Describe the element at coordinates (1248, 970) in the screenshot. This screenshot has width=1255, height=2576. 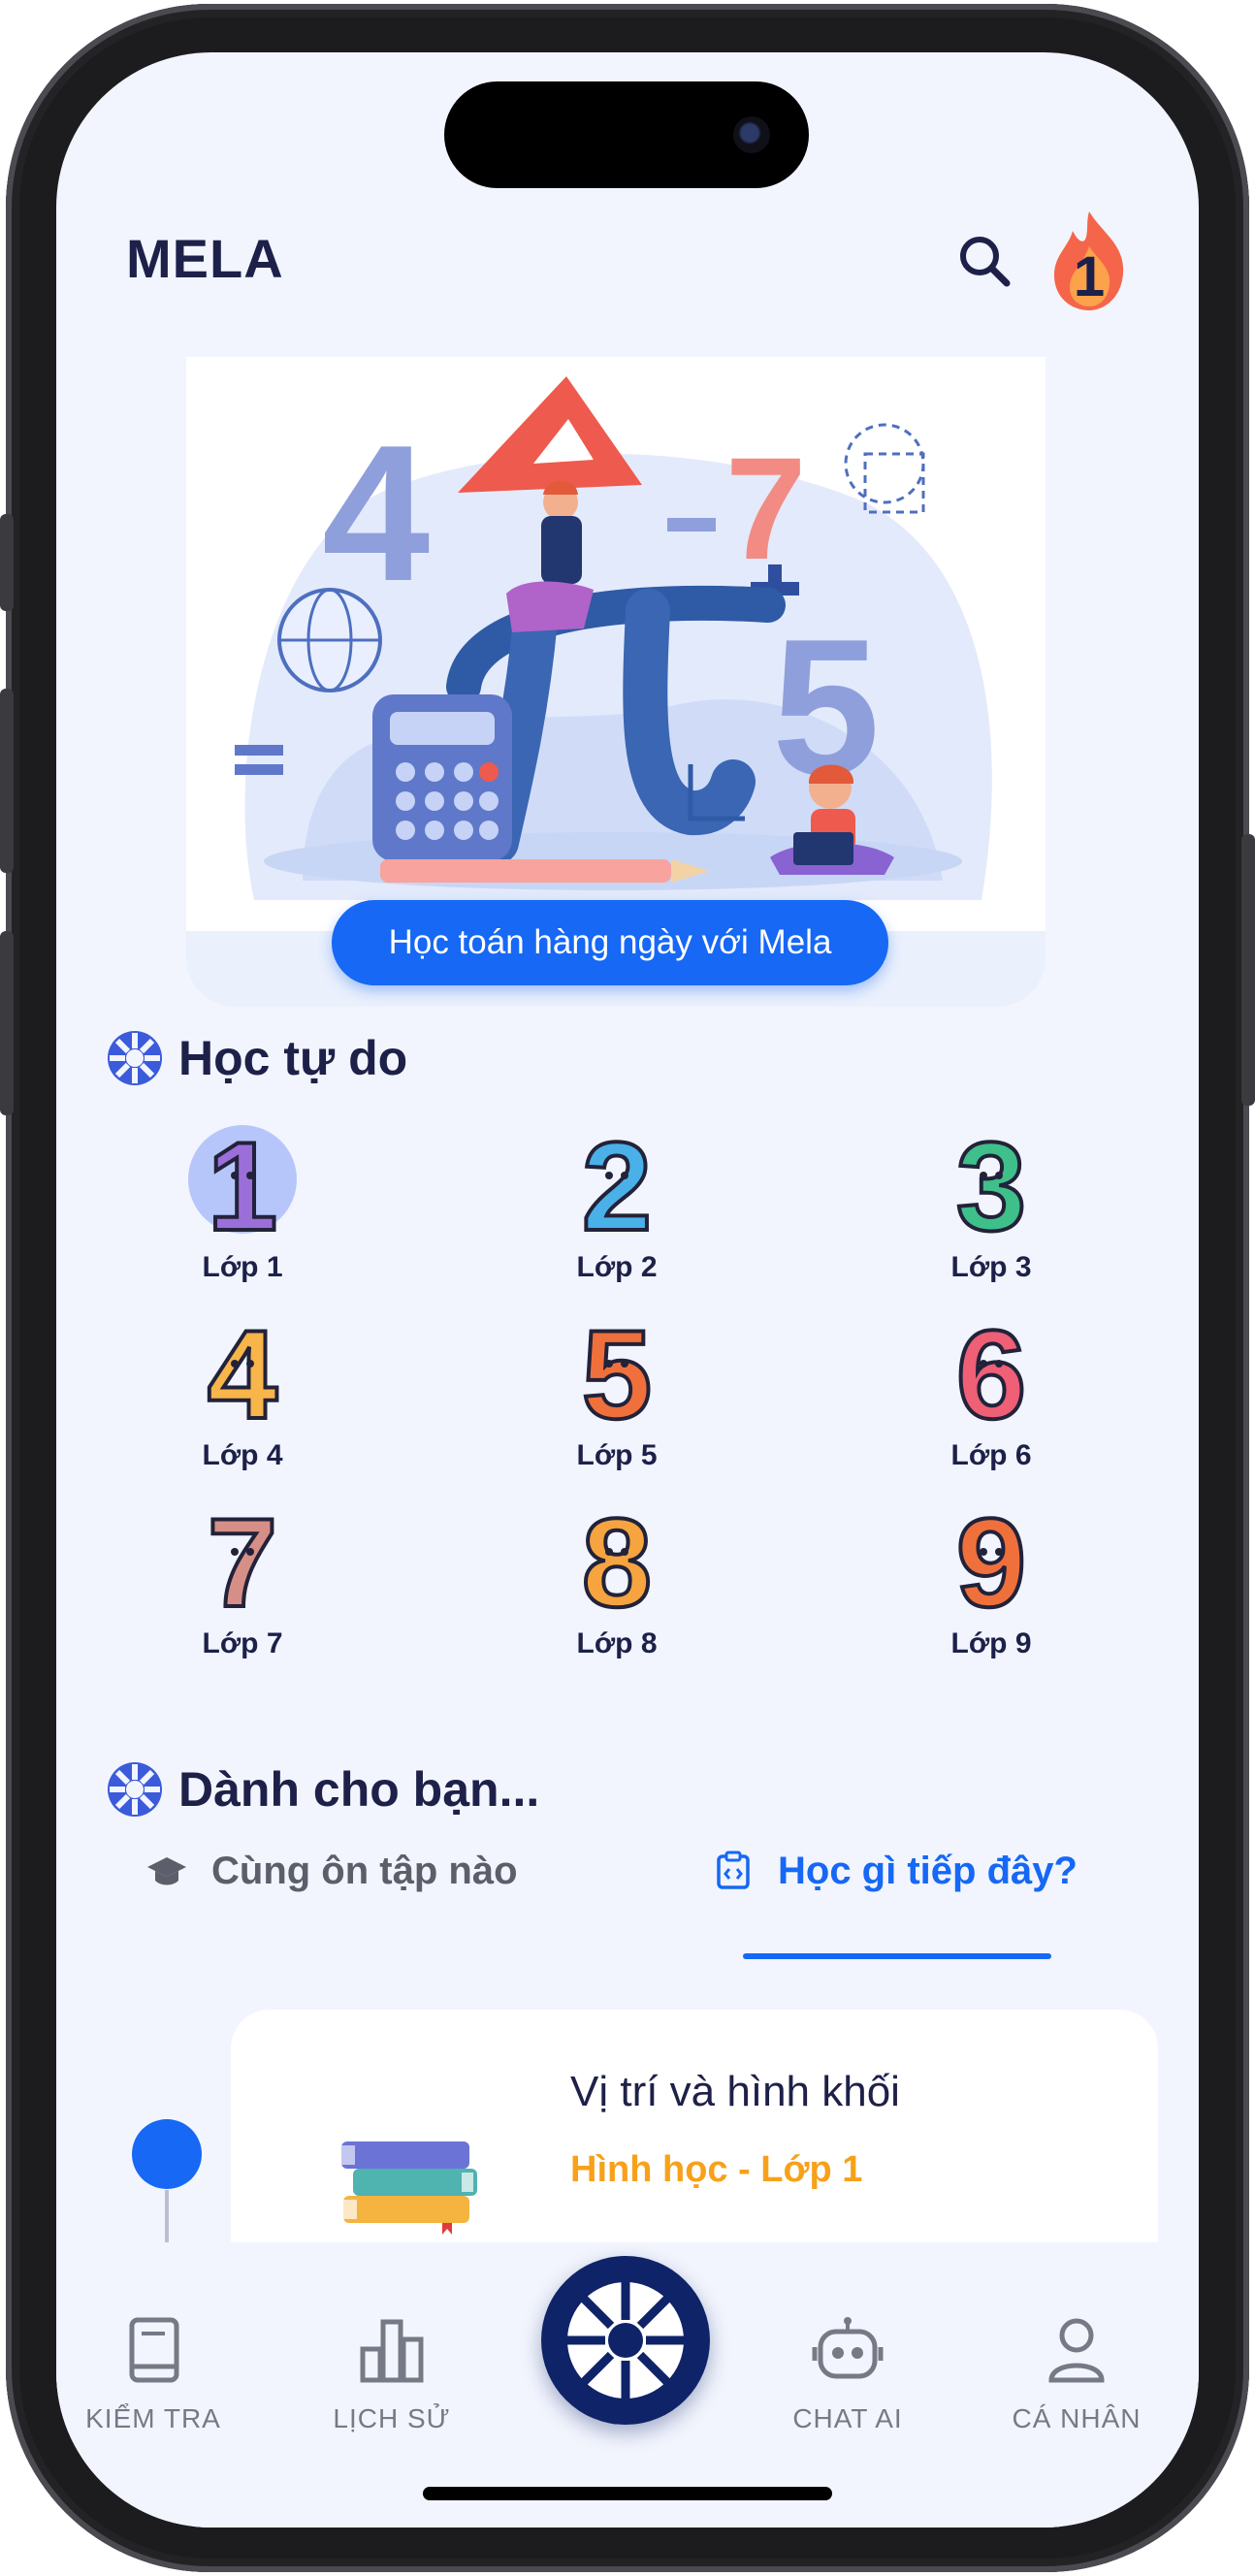
I see `power-button` at that location.